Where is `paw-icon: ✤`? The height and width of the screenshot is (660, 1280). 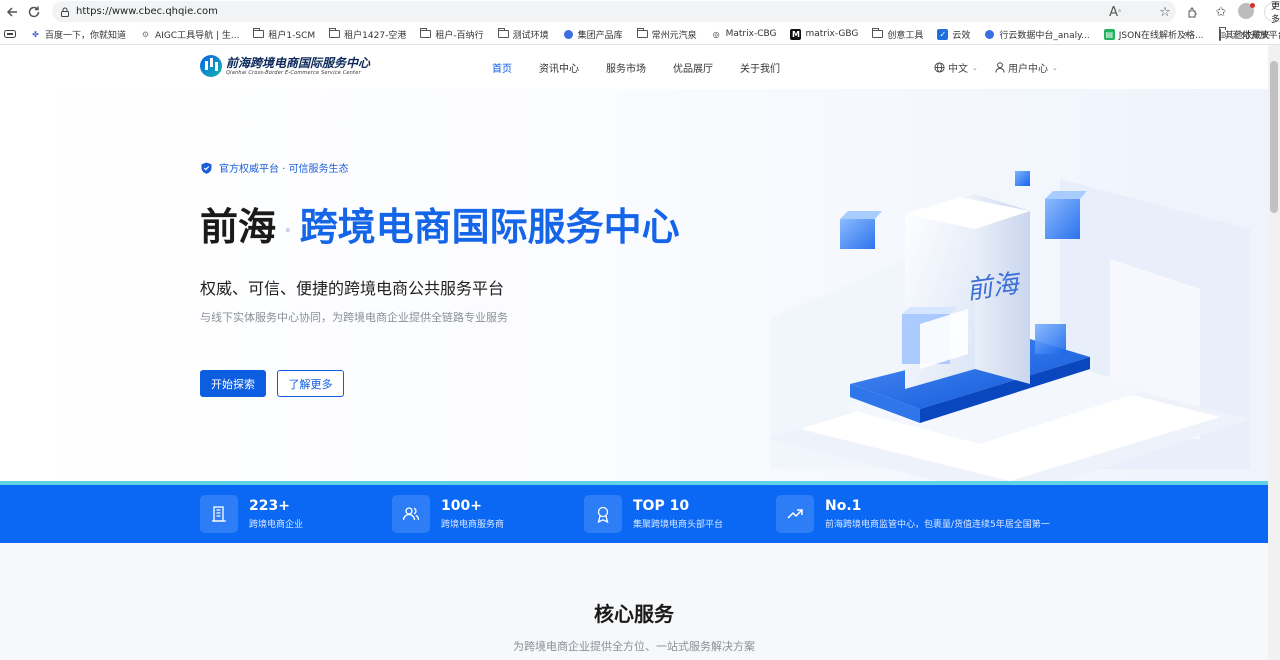 paw-icon: ✤ is located at coordinates (35, 34).